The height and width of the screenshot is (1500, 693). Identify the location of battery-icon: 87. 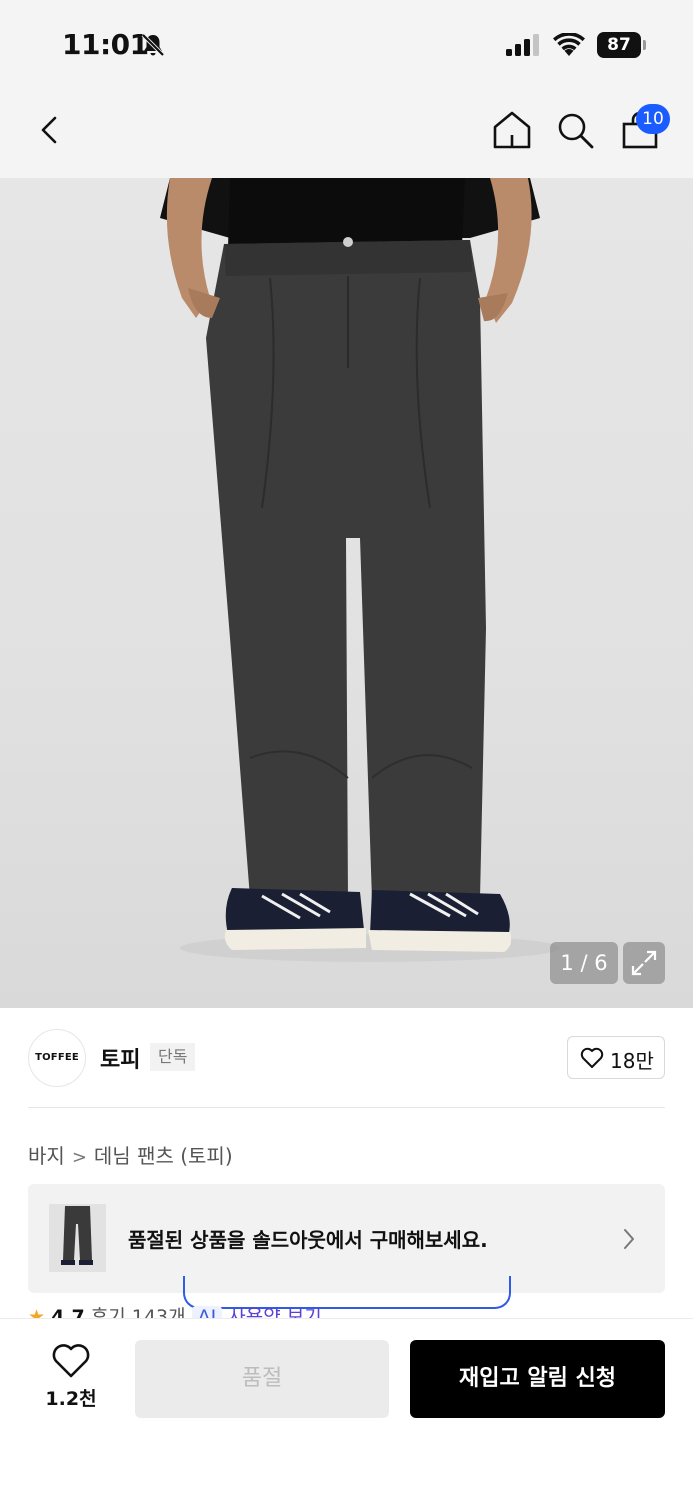
(622, 45).